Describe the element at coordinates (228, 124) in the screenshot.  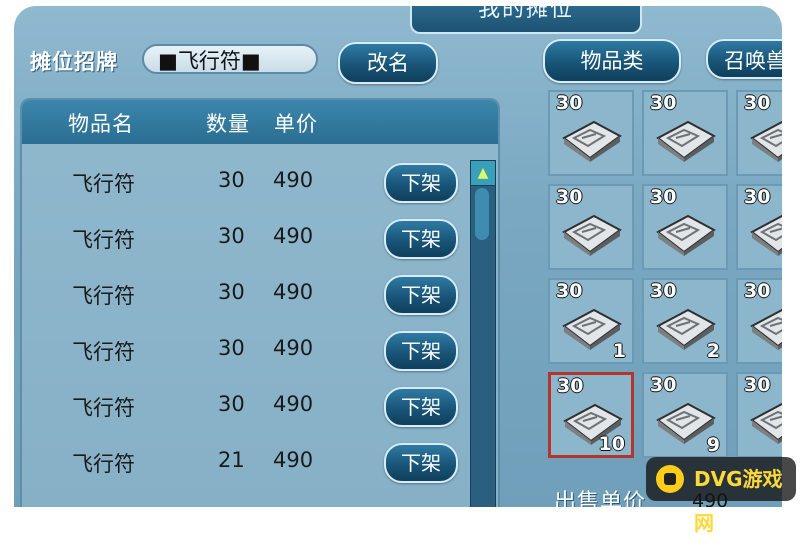
I see `header-qty: 数量` at that location.